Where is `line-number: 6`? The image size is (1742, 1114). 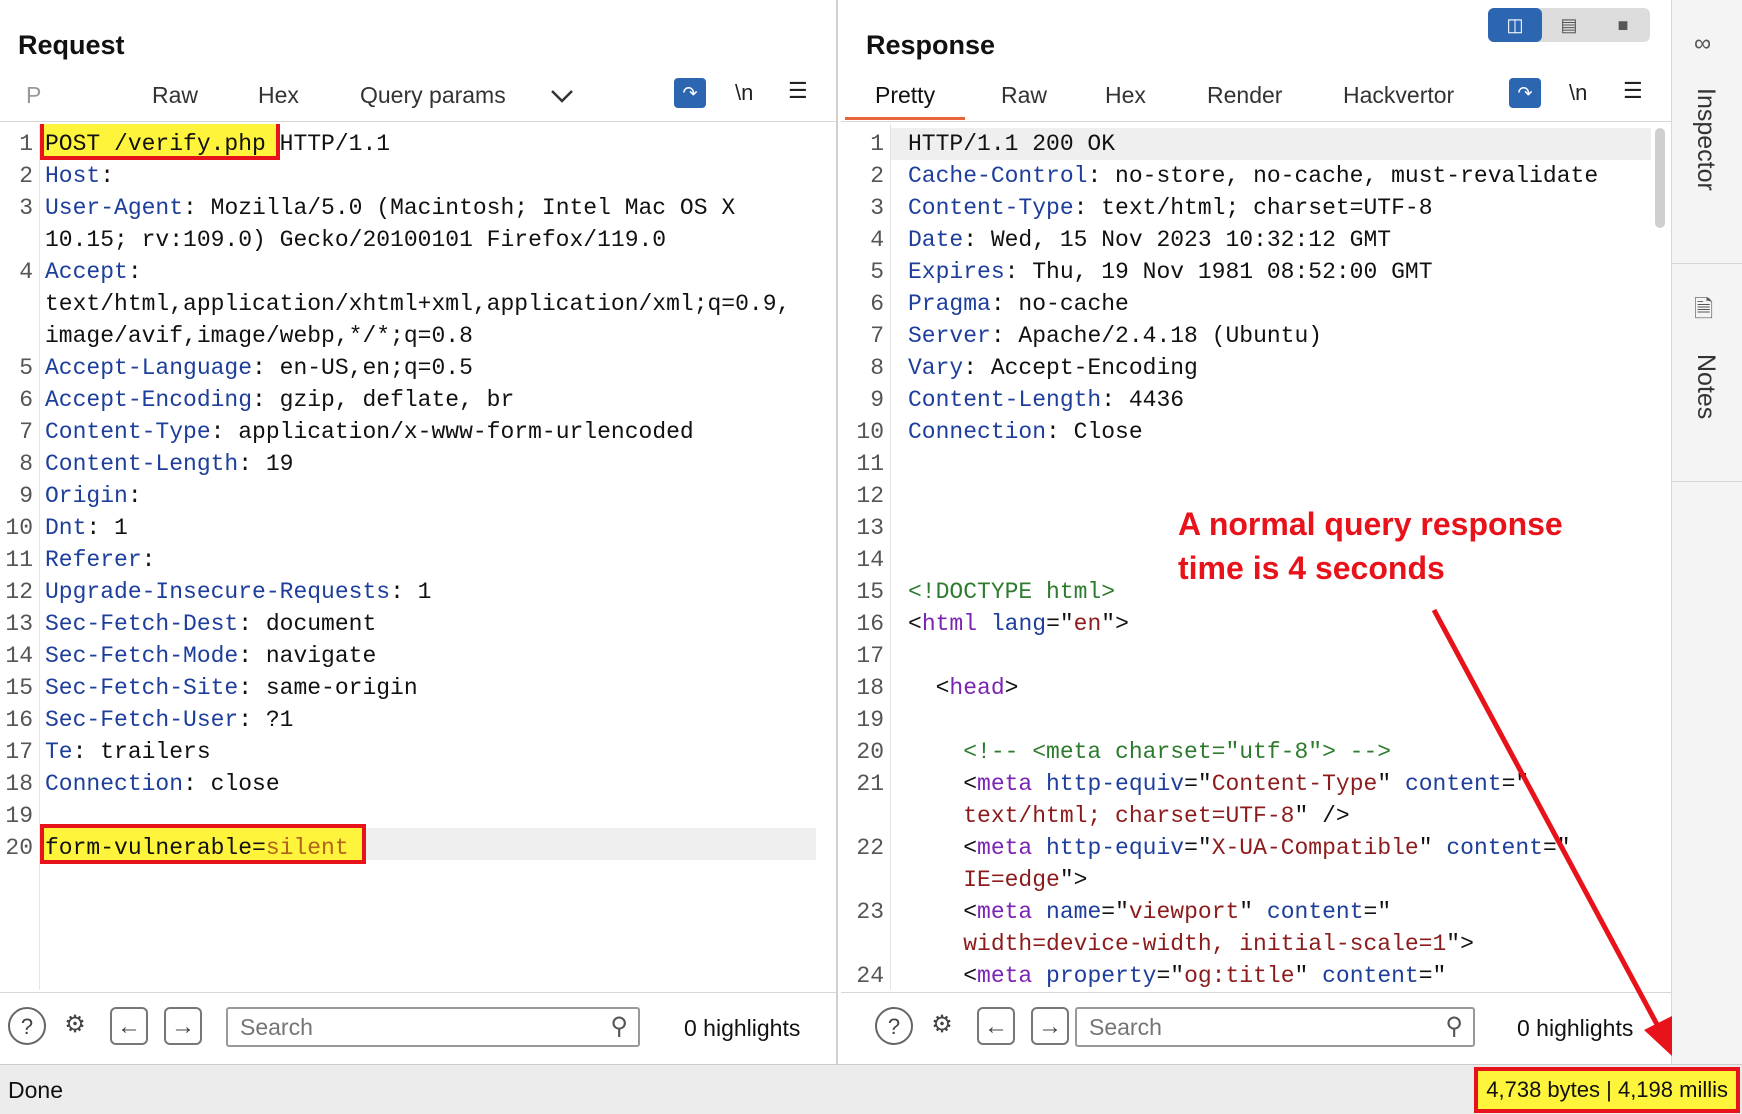
line-number: 6 is located at coordinates (26, 400).